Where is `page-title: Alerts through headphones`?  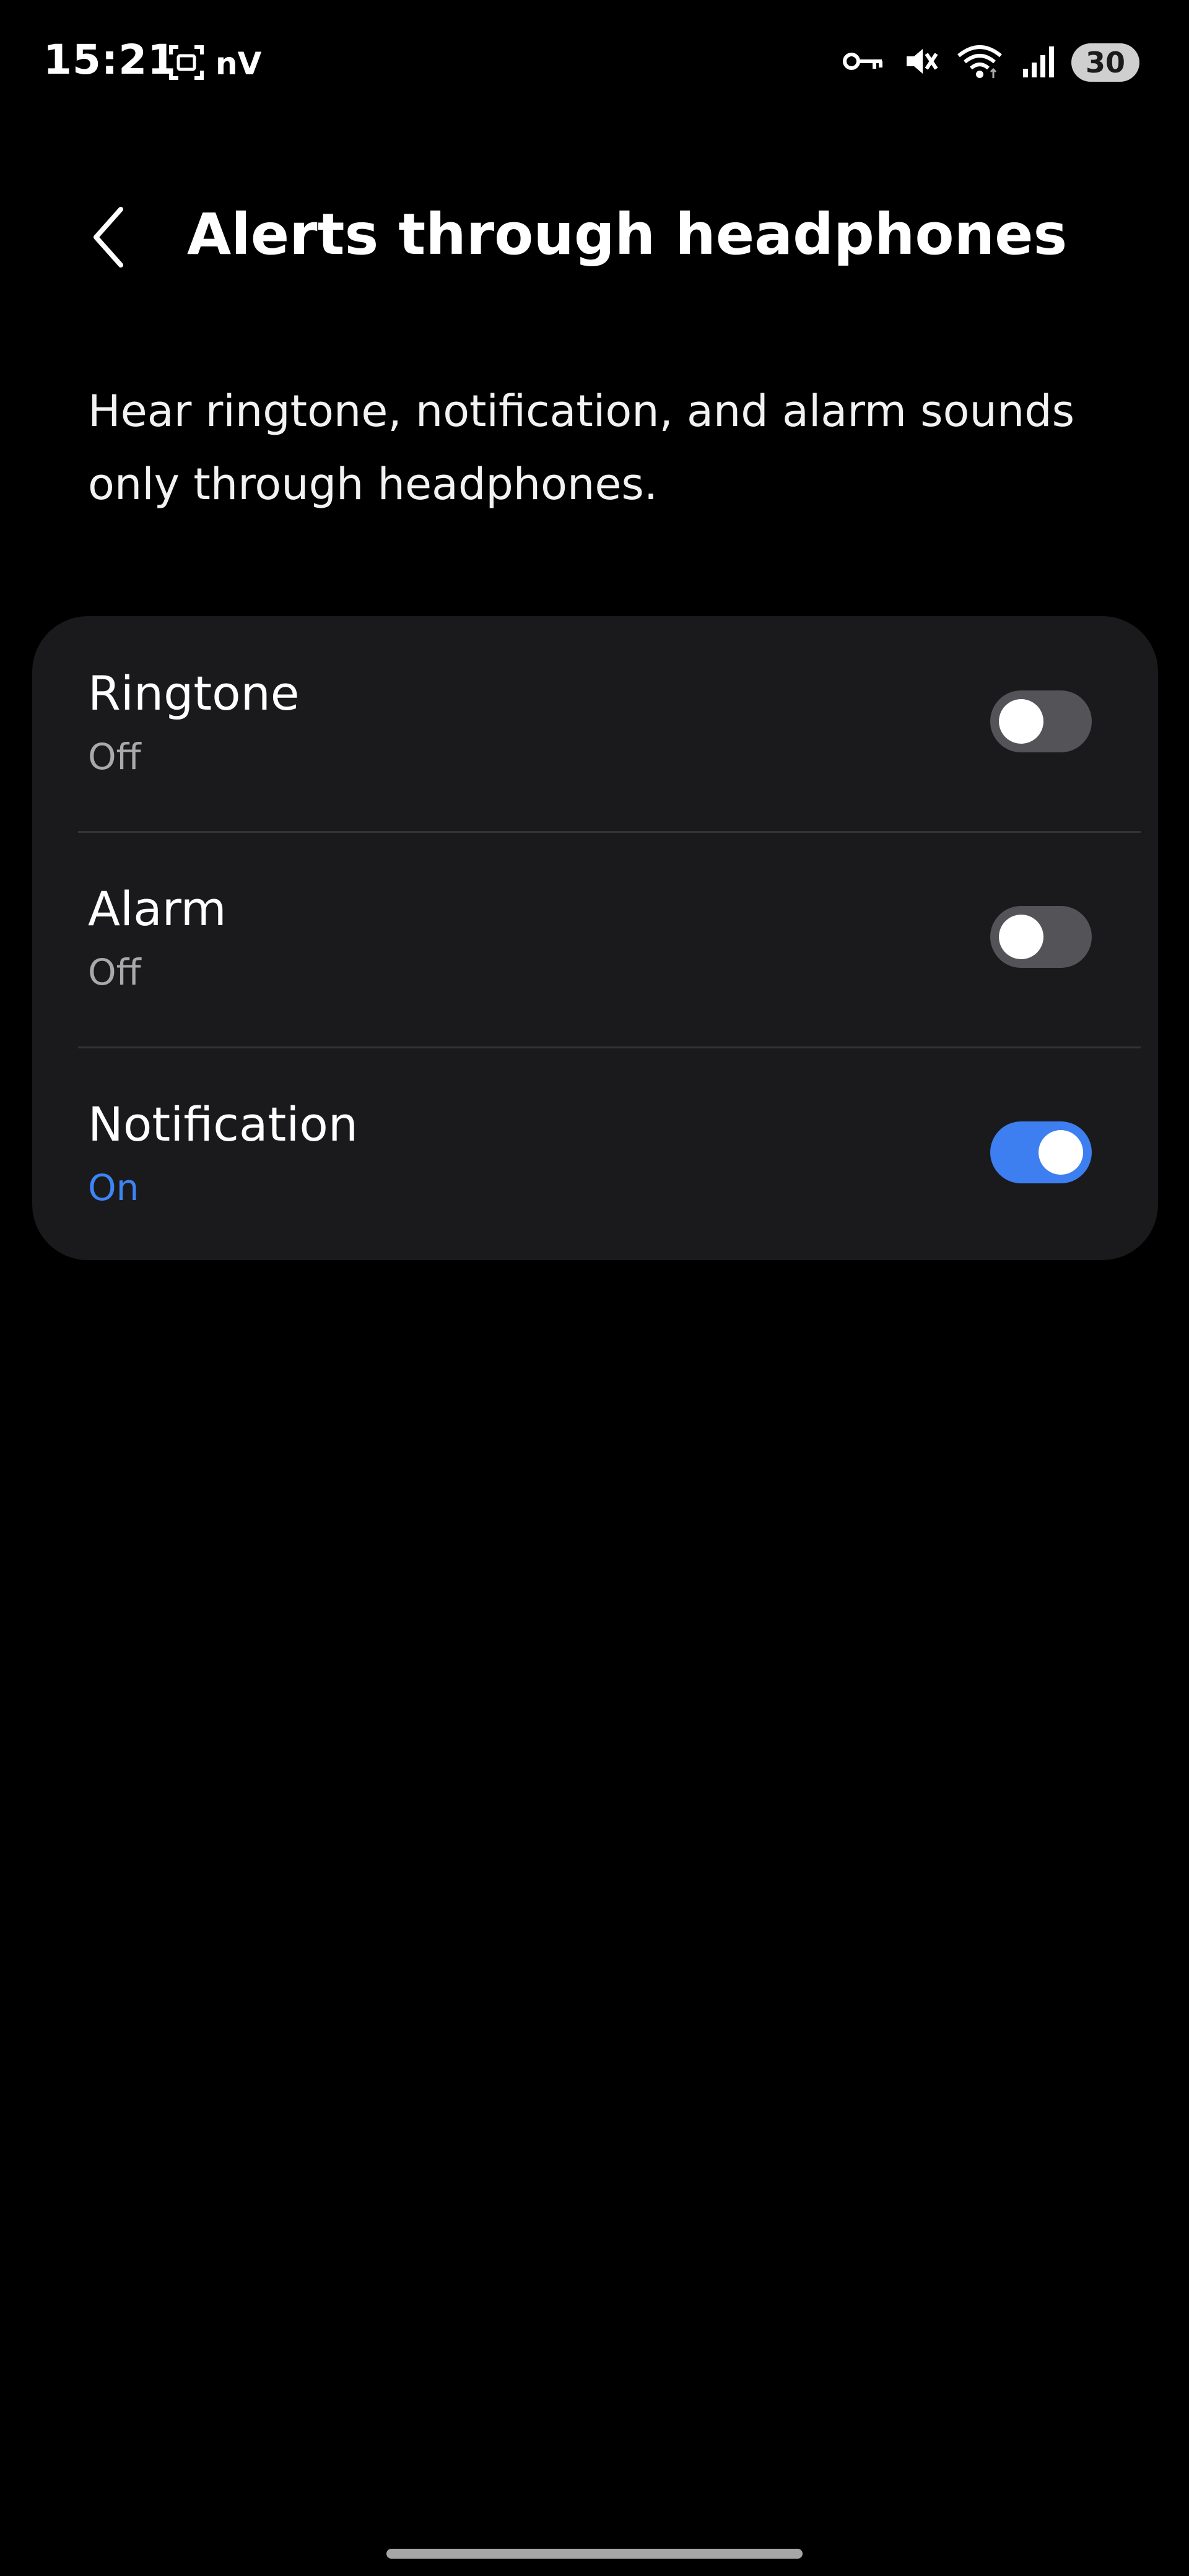
page-title: Alerts through headphones is located at coordinates (627, 234).